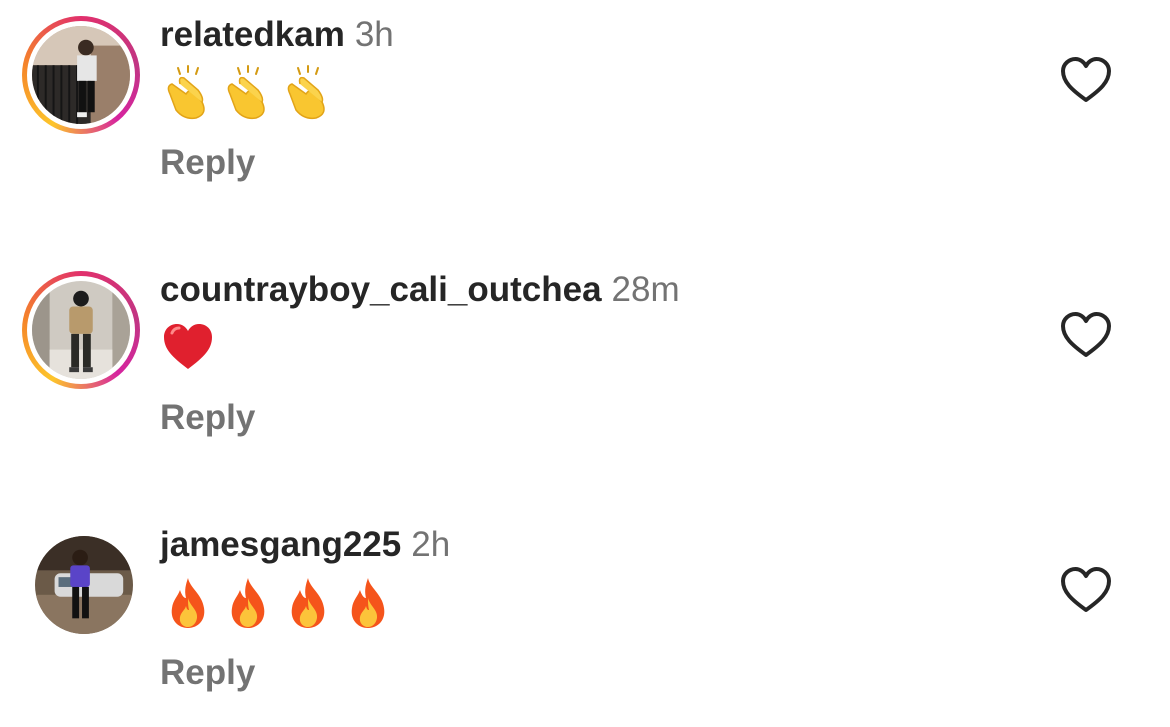 The width and height of the screenshot is (1170, 727). What do you see at coordinates (374, 34) in the screenshot?
I see `comment-timestamp: 3h` at bounding box center [374, 34].